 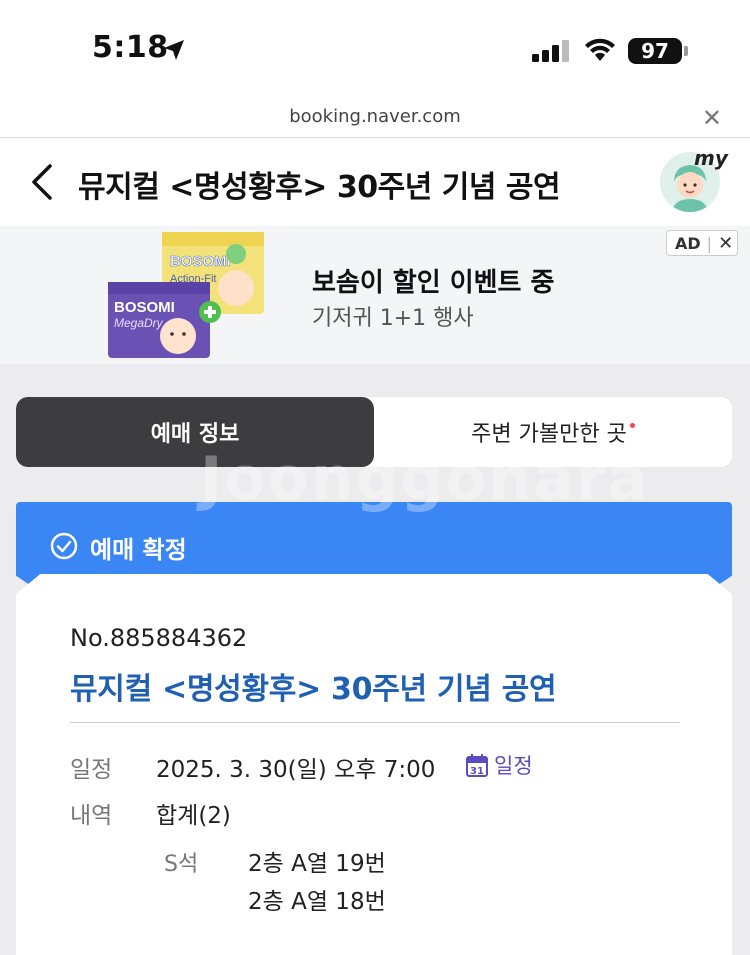 I want to click on page-header: 뮤지컬 <명성황후> 30주년 기념 공연 my, so click(x=375, y=182).